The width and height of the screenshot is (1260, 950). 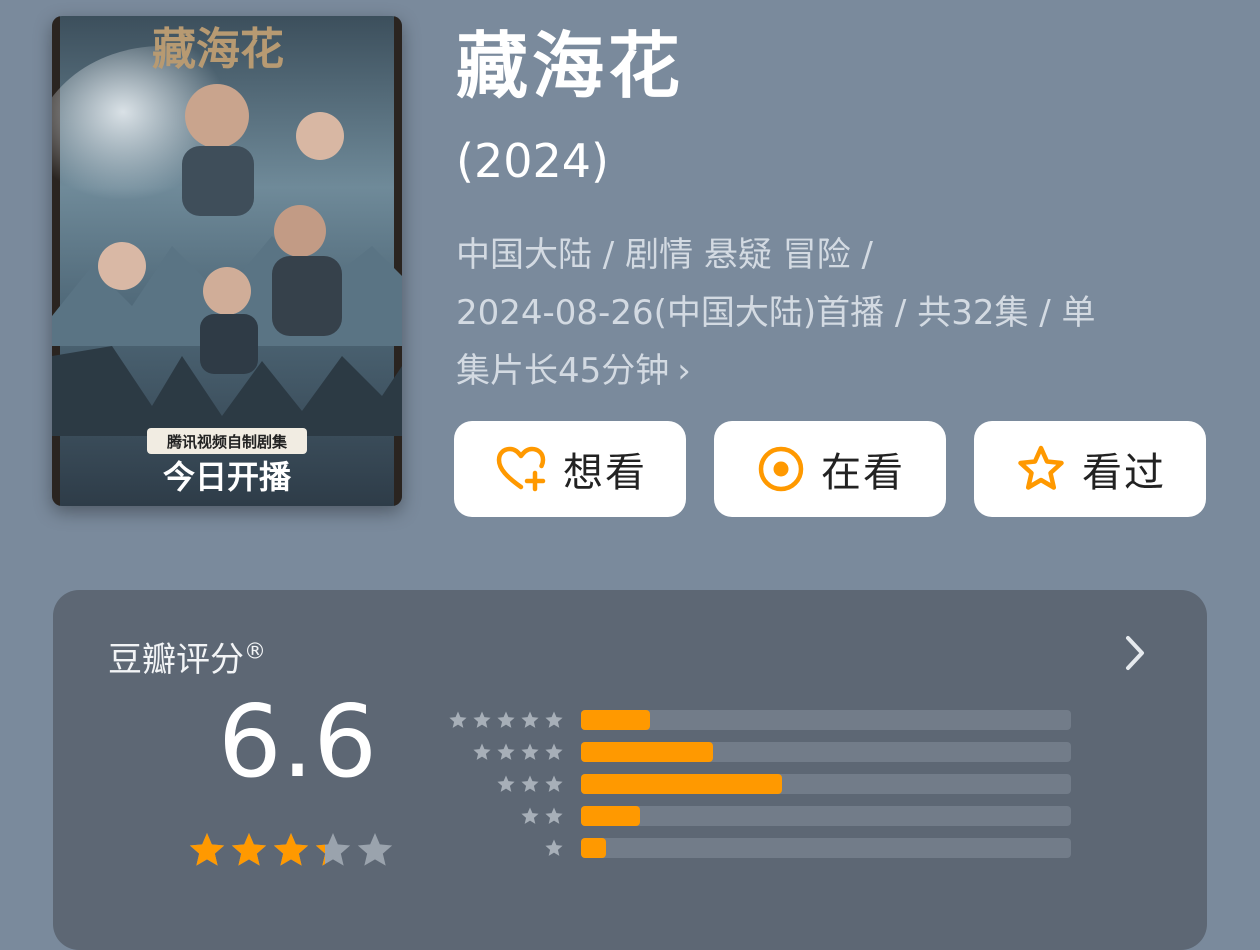 I want to click on movie-year: (2024), so click(x=532, y=161).